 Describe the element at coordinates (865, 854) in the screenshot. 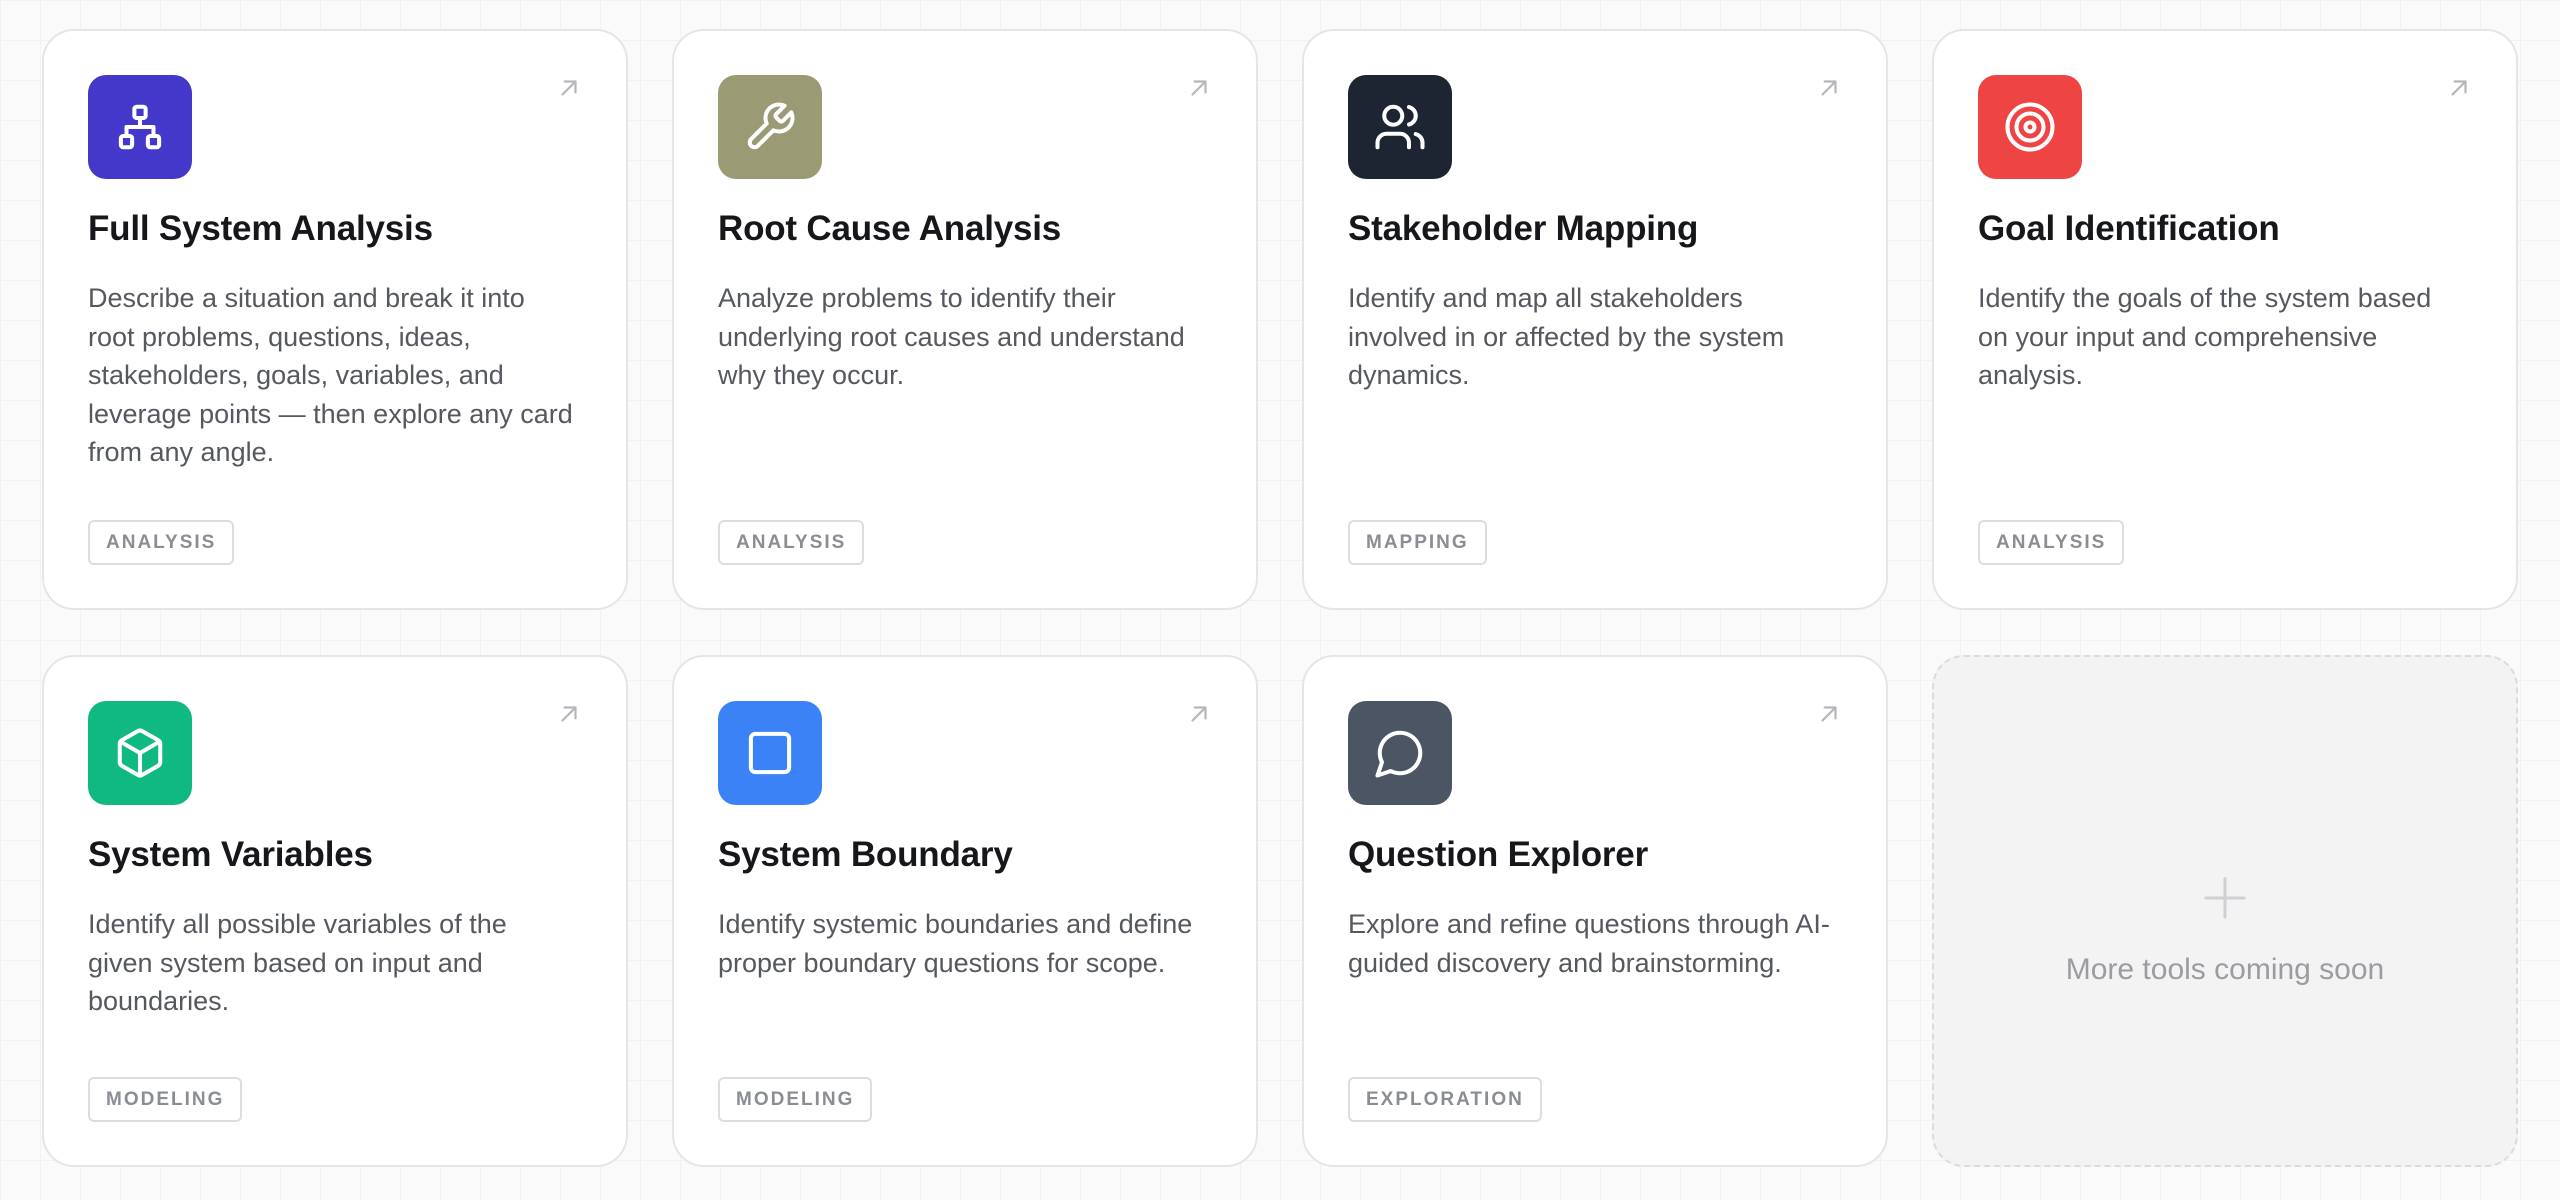

I see `card-title: System Boundary` at that location.